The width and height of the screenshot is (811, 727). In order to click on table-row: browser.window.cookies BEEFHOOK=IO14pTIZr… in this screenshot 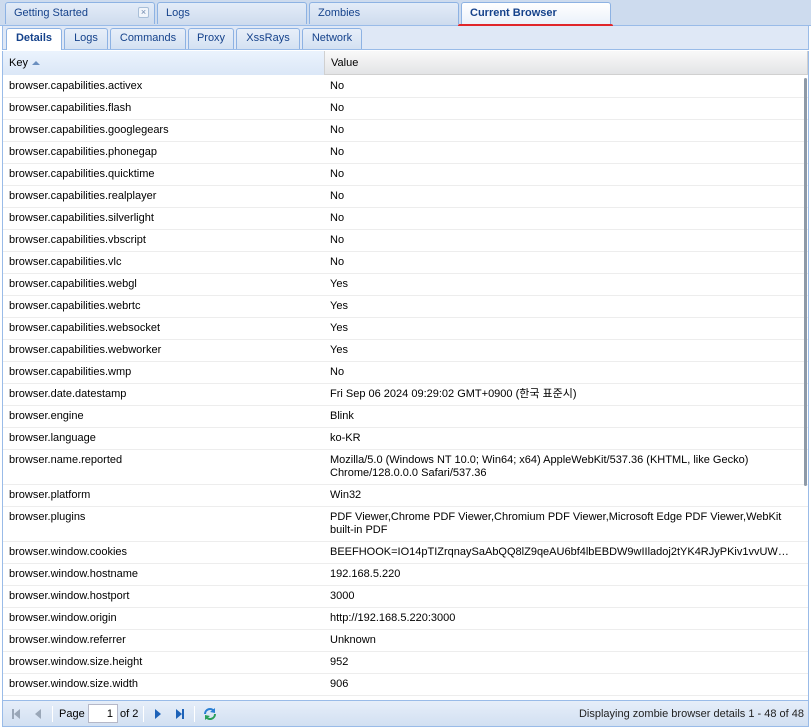, I will do `click(405, 553)`.